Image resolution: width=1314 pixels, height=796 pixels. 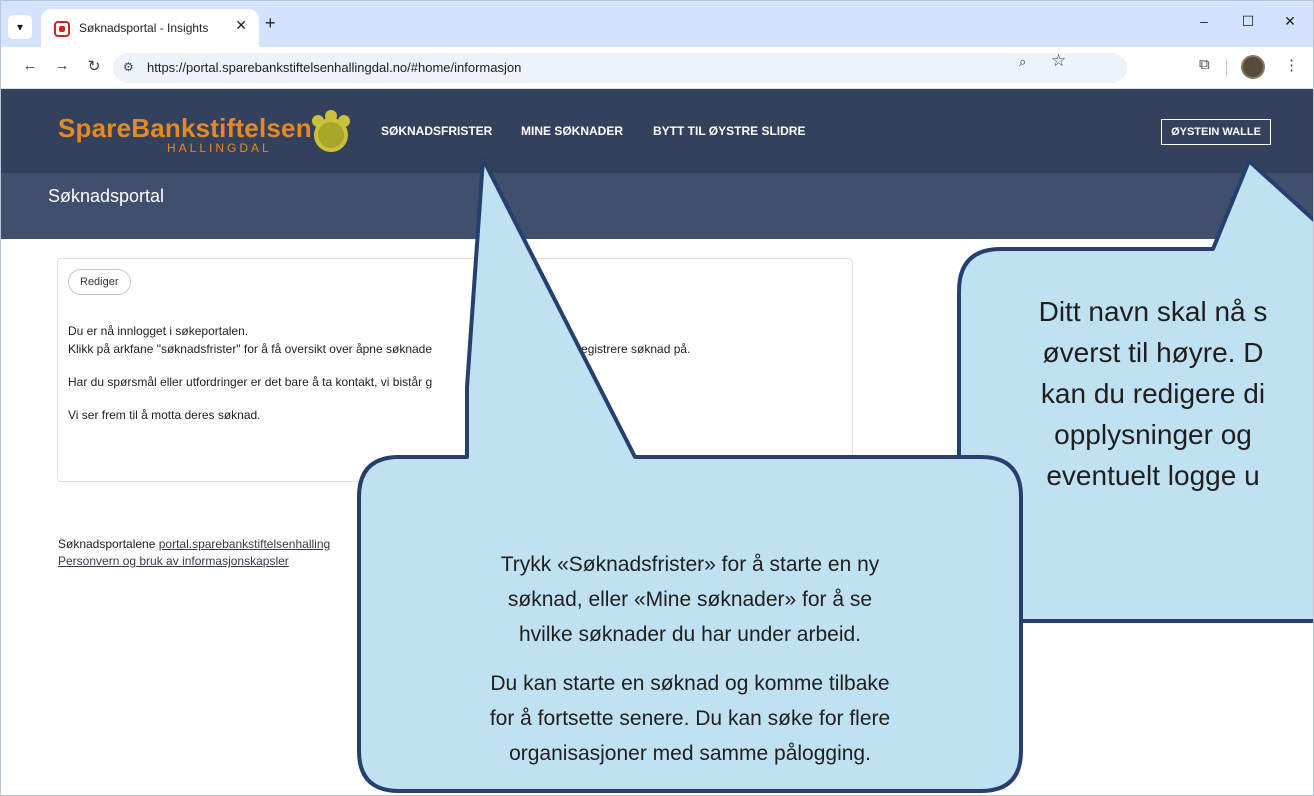 I want to click on callout-spacer, so click(x=690, y=659).